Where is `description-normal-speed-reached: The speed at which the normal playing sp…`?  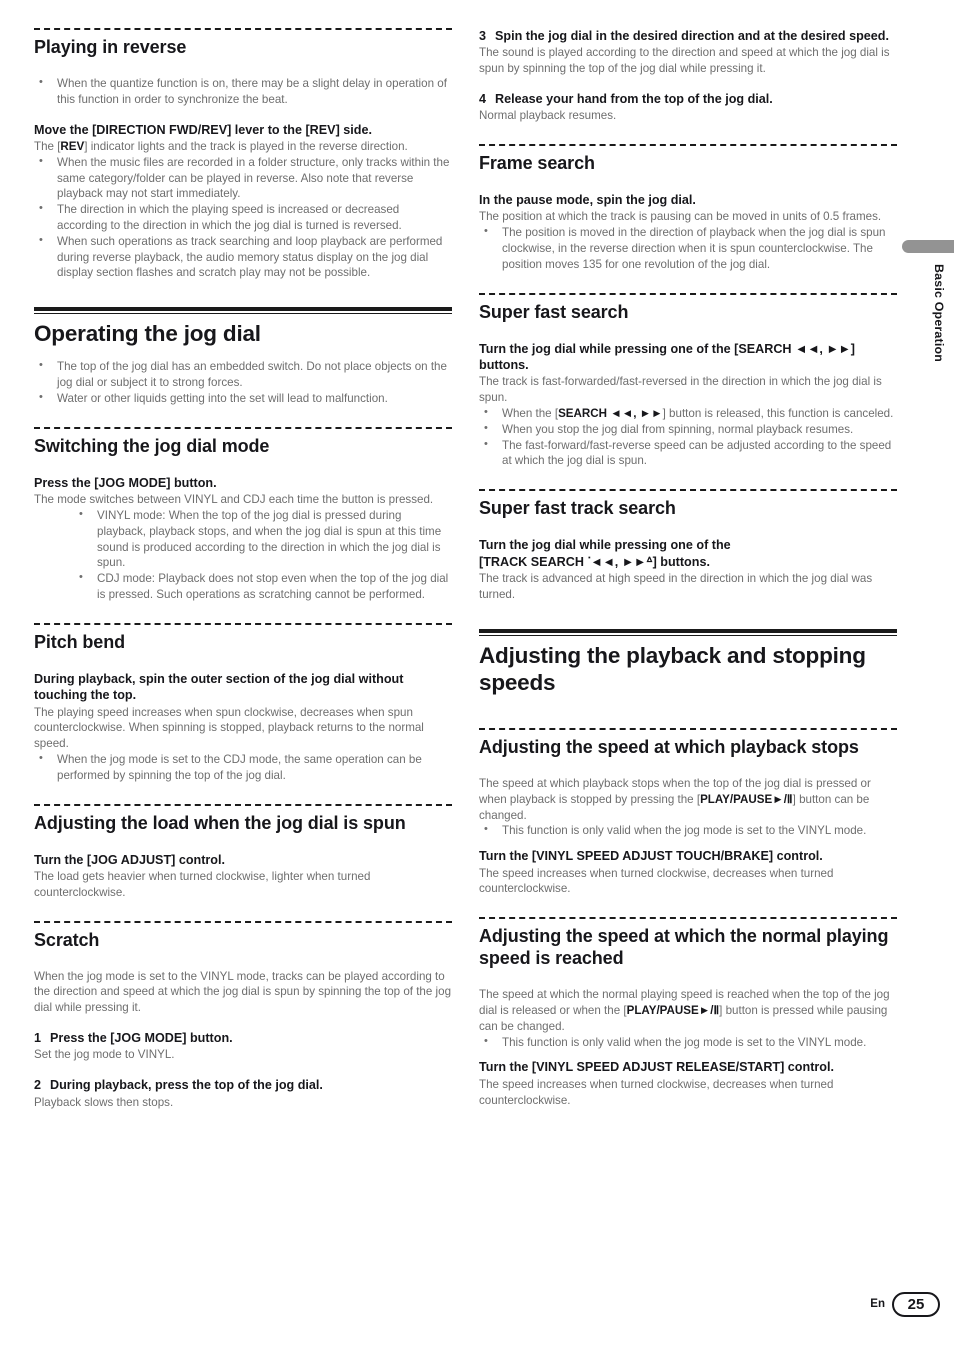
description-normal-speed-reached: The speed at which the normal playing sp… is located at coordinates (684, 1010).